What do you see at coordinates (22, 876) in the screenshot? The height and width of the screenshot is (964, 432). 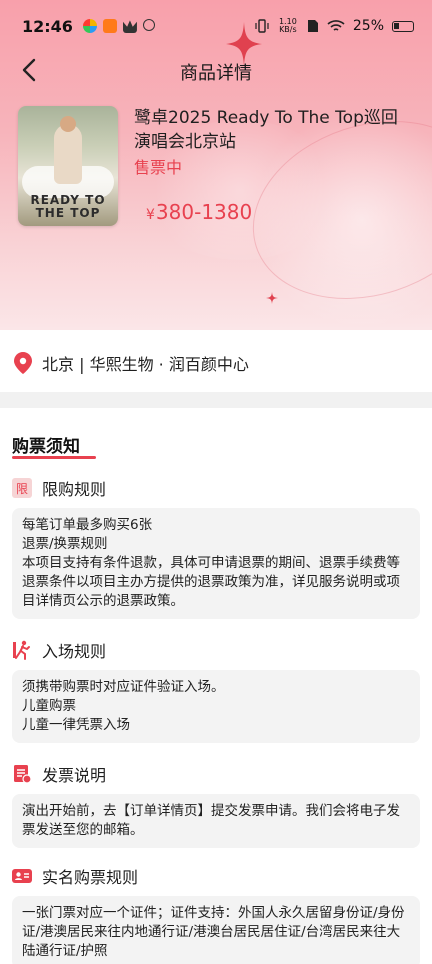 I see `id-card-icon` at bounding box center [22, 876].